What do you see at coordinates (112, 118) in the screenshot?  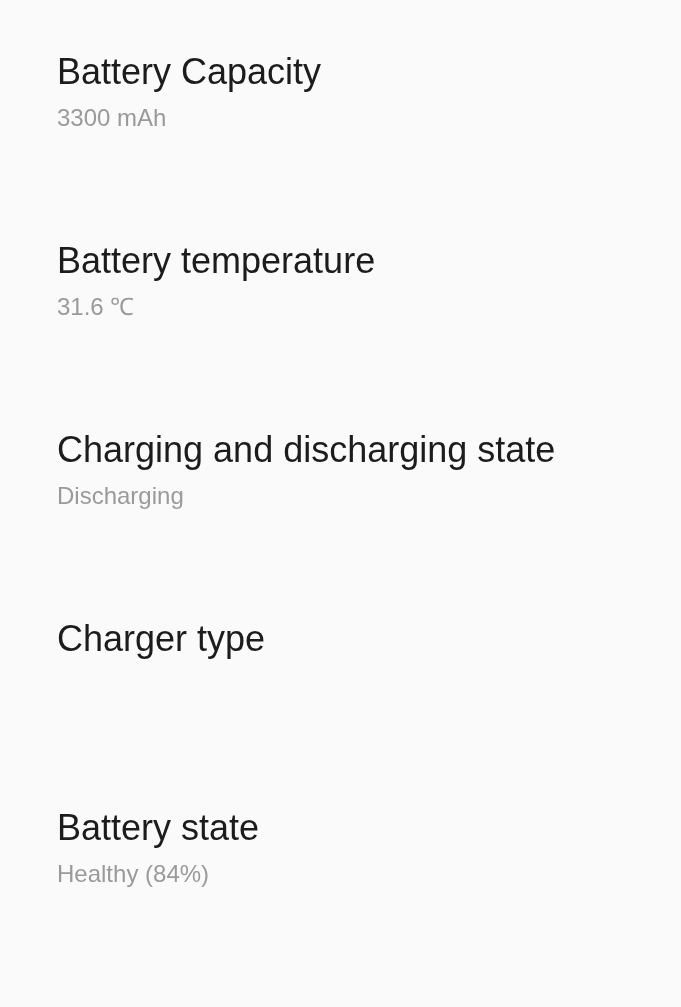 I see `setting-value: 3300 mAh` at bounding box center [112, 118].